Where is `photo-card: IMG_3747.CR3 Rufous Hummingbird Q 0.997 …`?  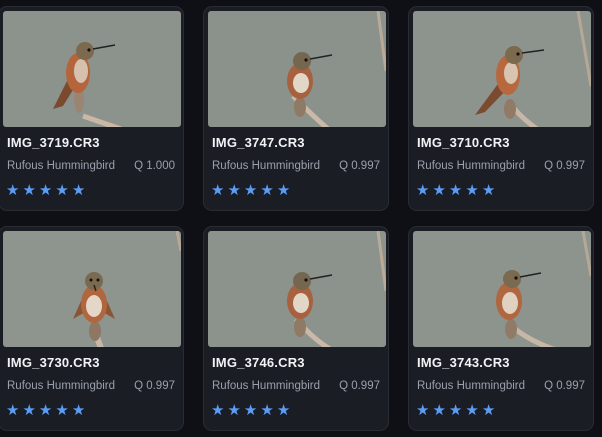
photo-card: IMG_3747.CR3 Rufous Hummingbird Q 0.997 … is located at coordinates (296, 108).